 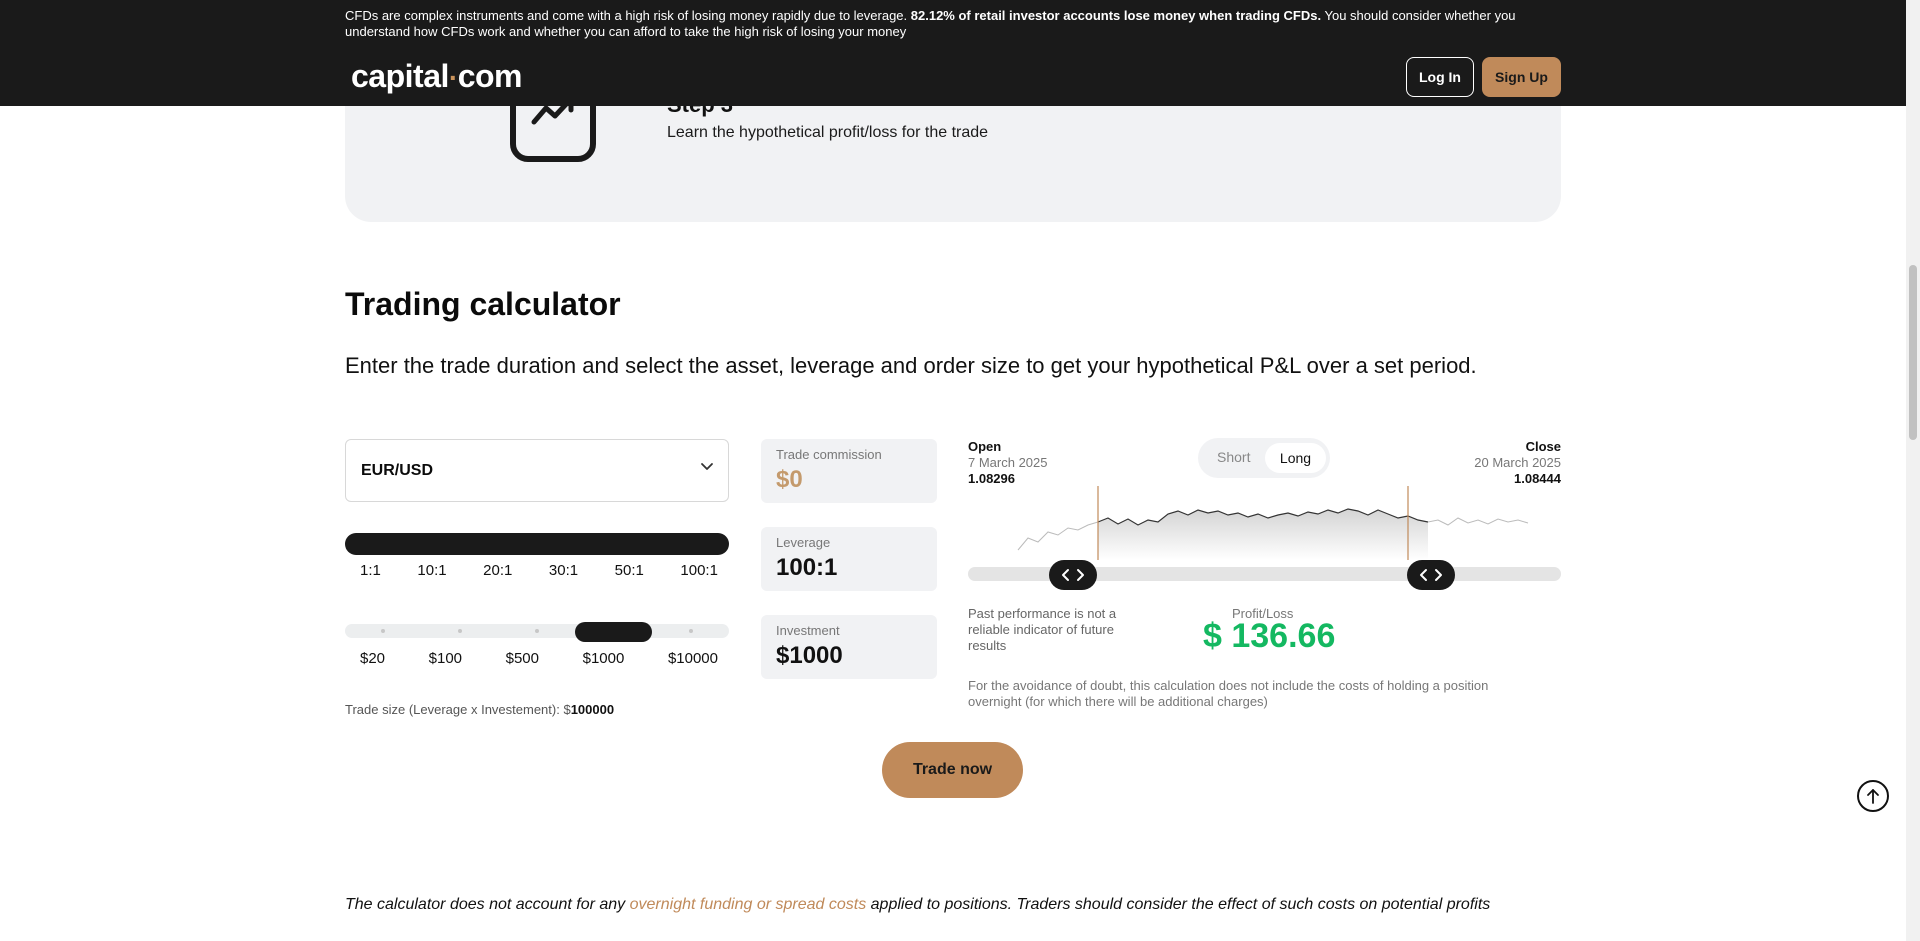 What do you see at coordinates (431, 570) in the screenshot?
I see `leverage-option: 10:1` at bounding box center [431, 570].